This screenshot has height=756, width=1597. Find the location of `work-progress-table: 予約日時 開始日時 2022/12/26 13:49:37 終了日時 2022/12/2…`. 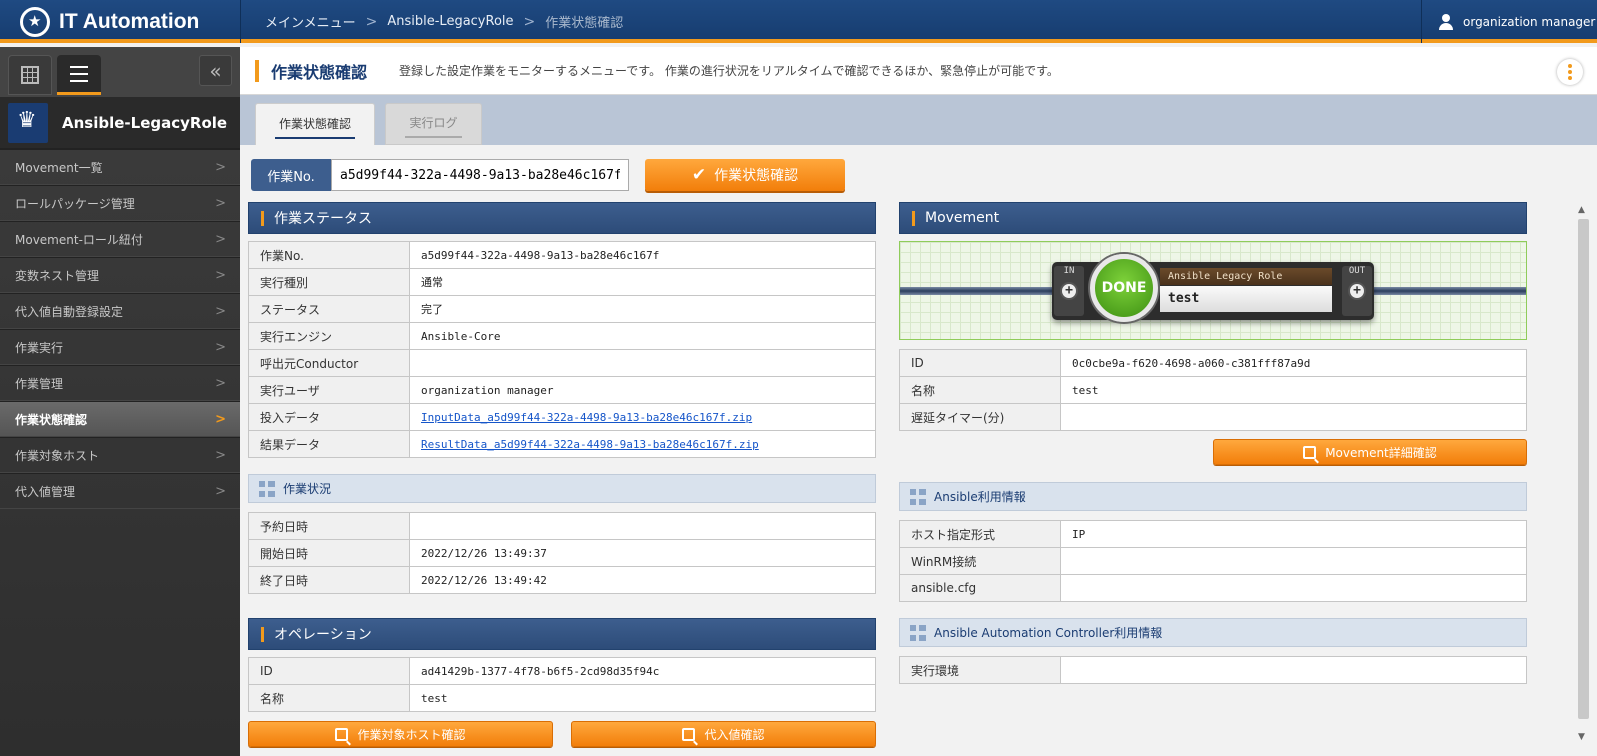

work-progress-table: 予約日時 開始日時 2022/12/26 13:49:37 終了日時 2022/12/2… is located at coordinates (562, 553).